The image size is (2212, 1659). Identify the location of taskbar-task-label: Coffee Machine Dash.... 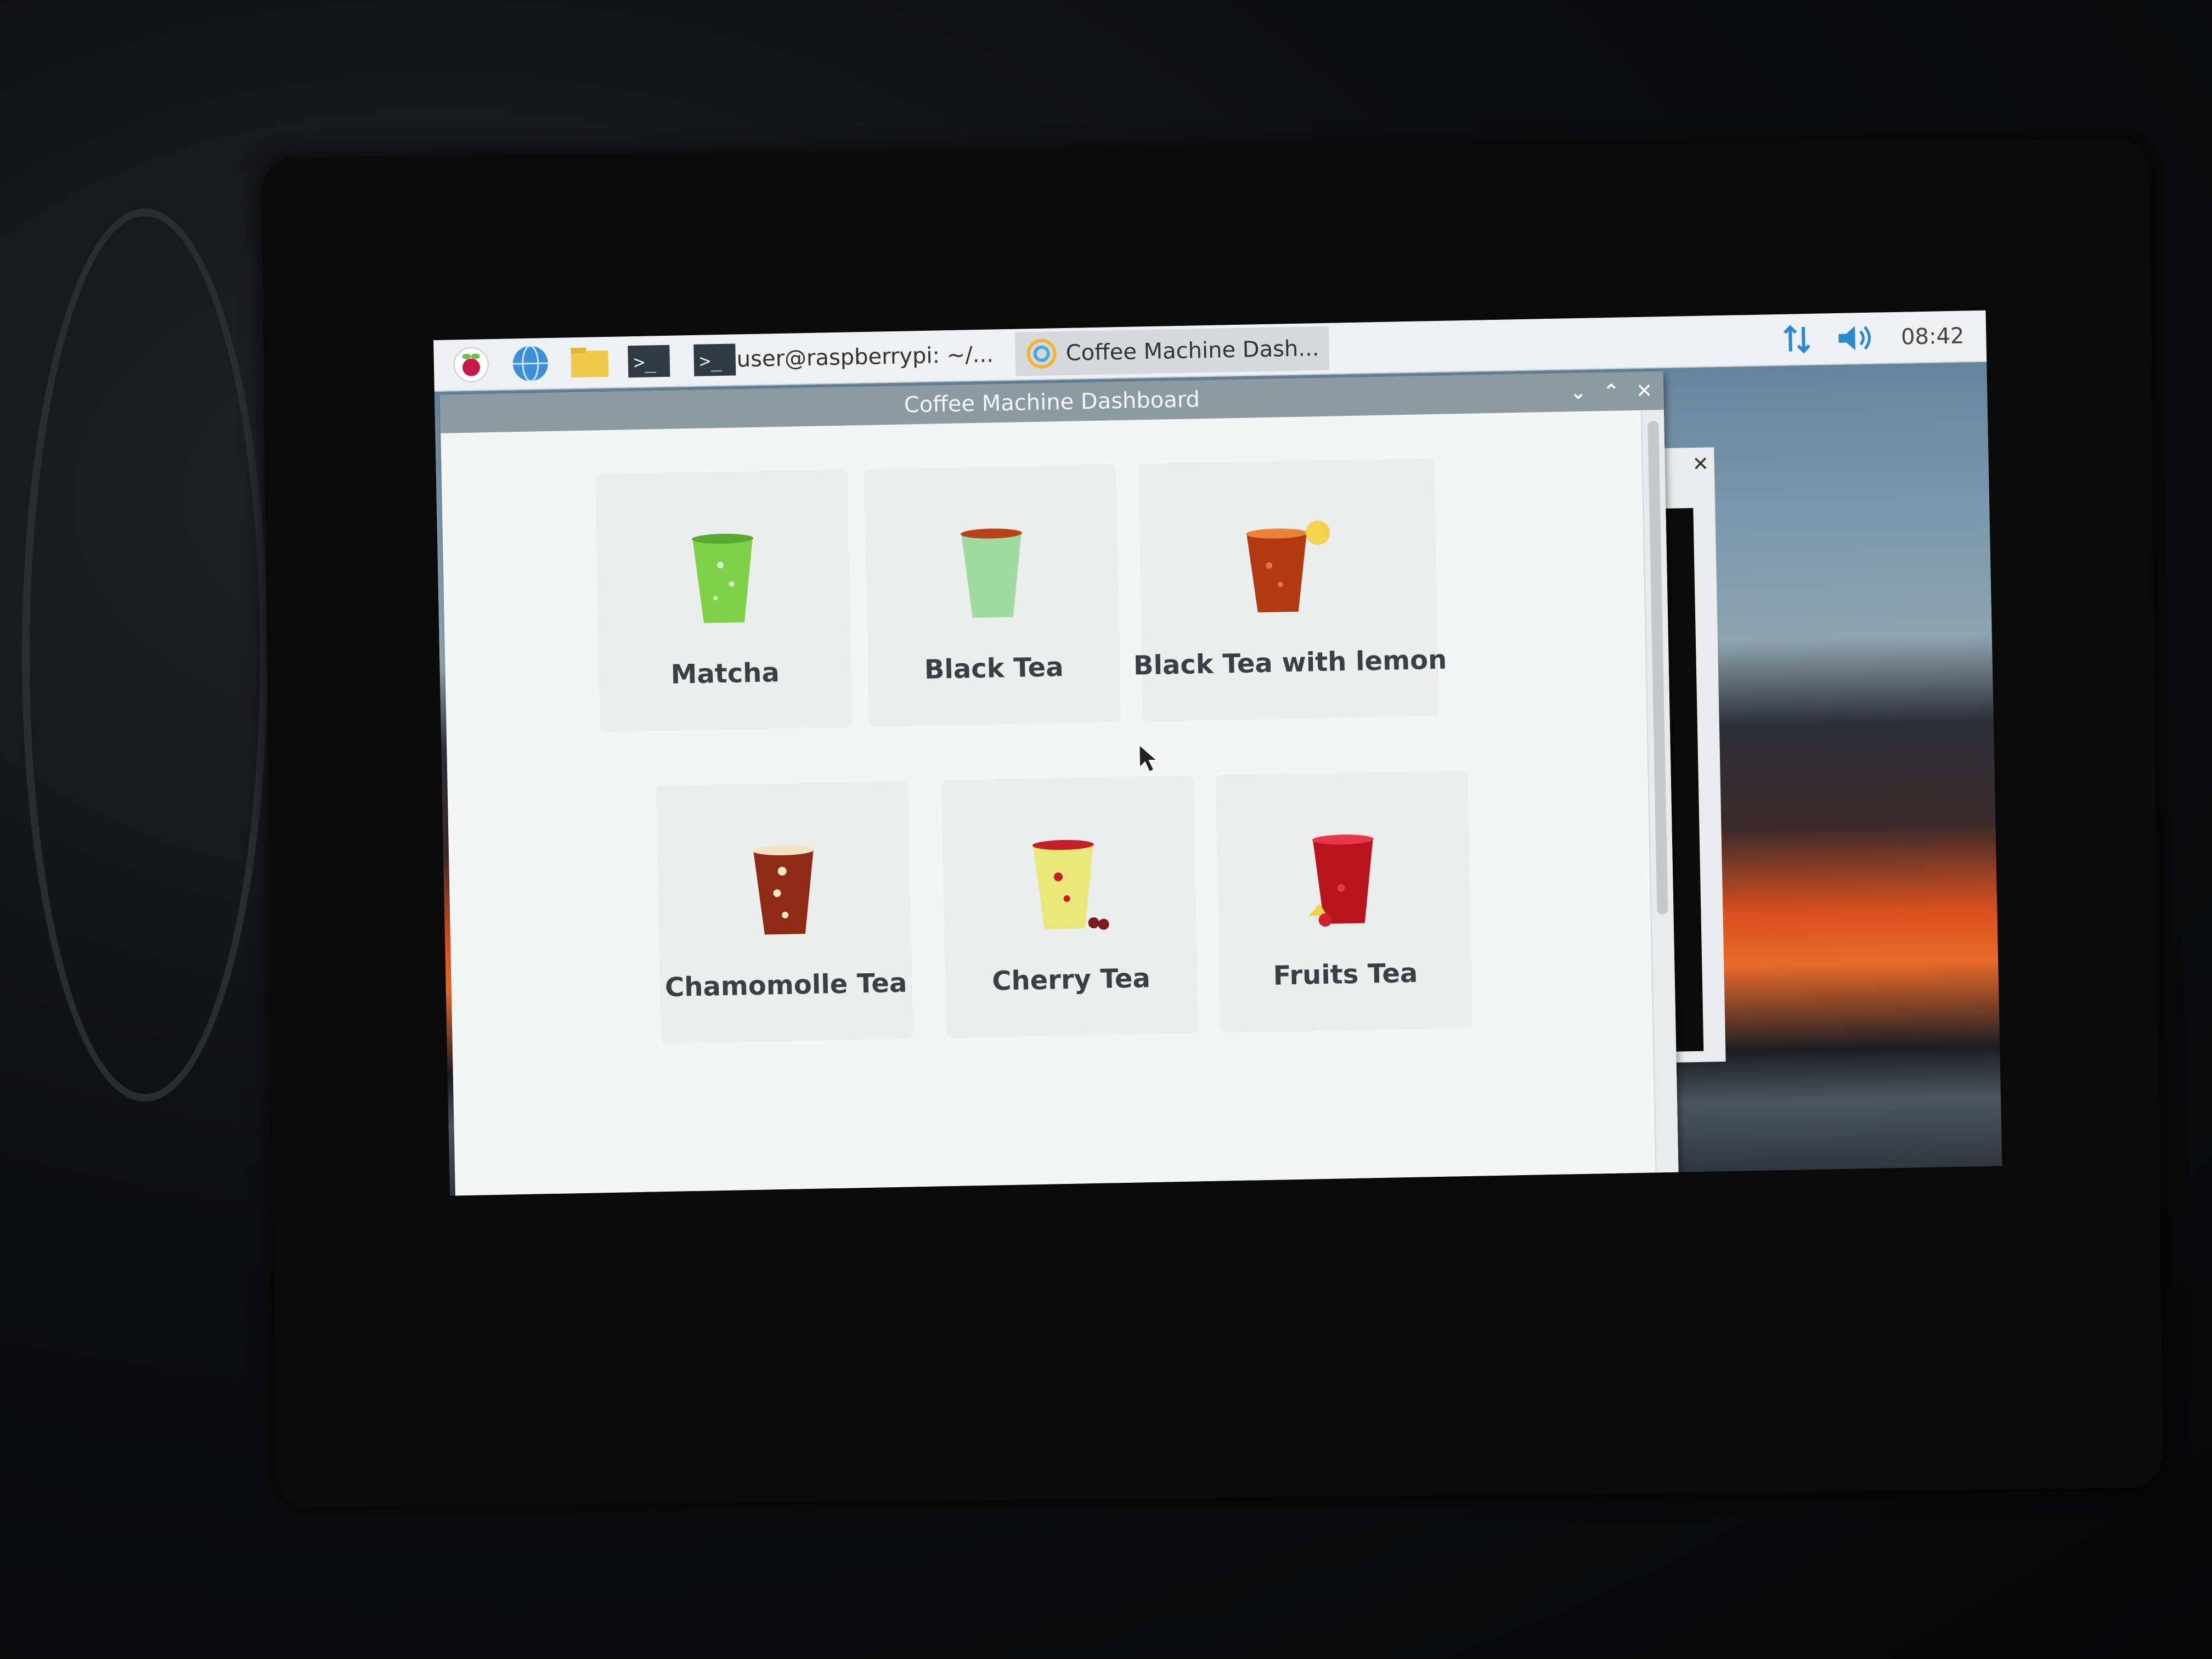
(1192, 351).